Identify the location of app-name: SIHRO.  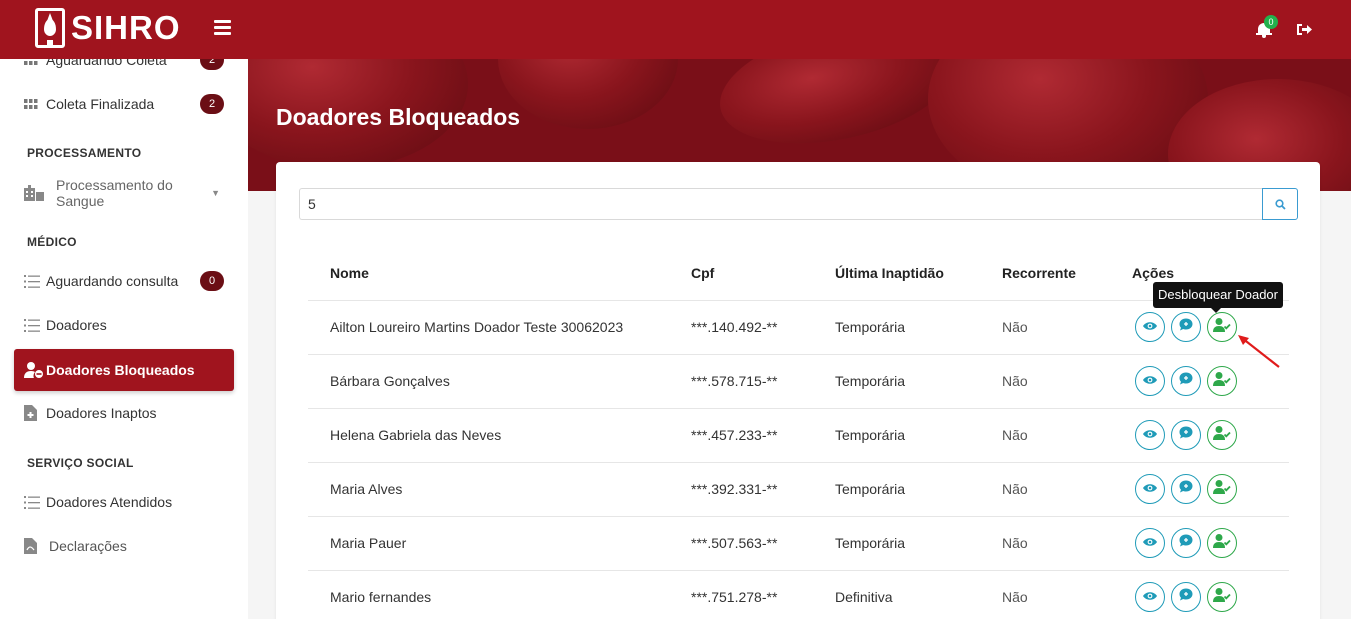
(126, 27).